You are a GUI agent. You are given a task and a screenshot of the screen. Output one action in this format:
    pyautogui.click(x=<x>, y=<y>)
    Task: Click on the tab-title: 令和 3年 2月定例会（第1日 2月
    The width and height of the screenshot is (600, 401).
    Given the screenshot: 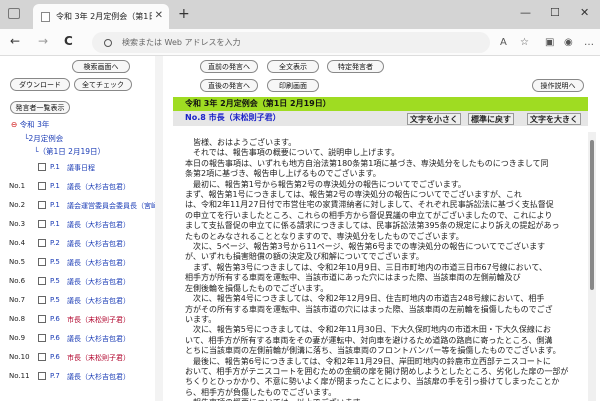 What is the action you would take?
    pyautogui.click(x=104, y=16)
    